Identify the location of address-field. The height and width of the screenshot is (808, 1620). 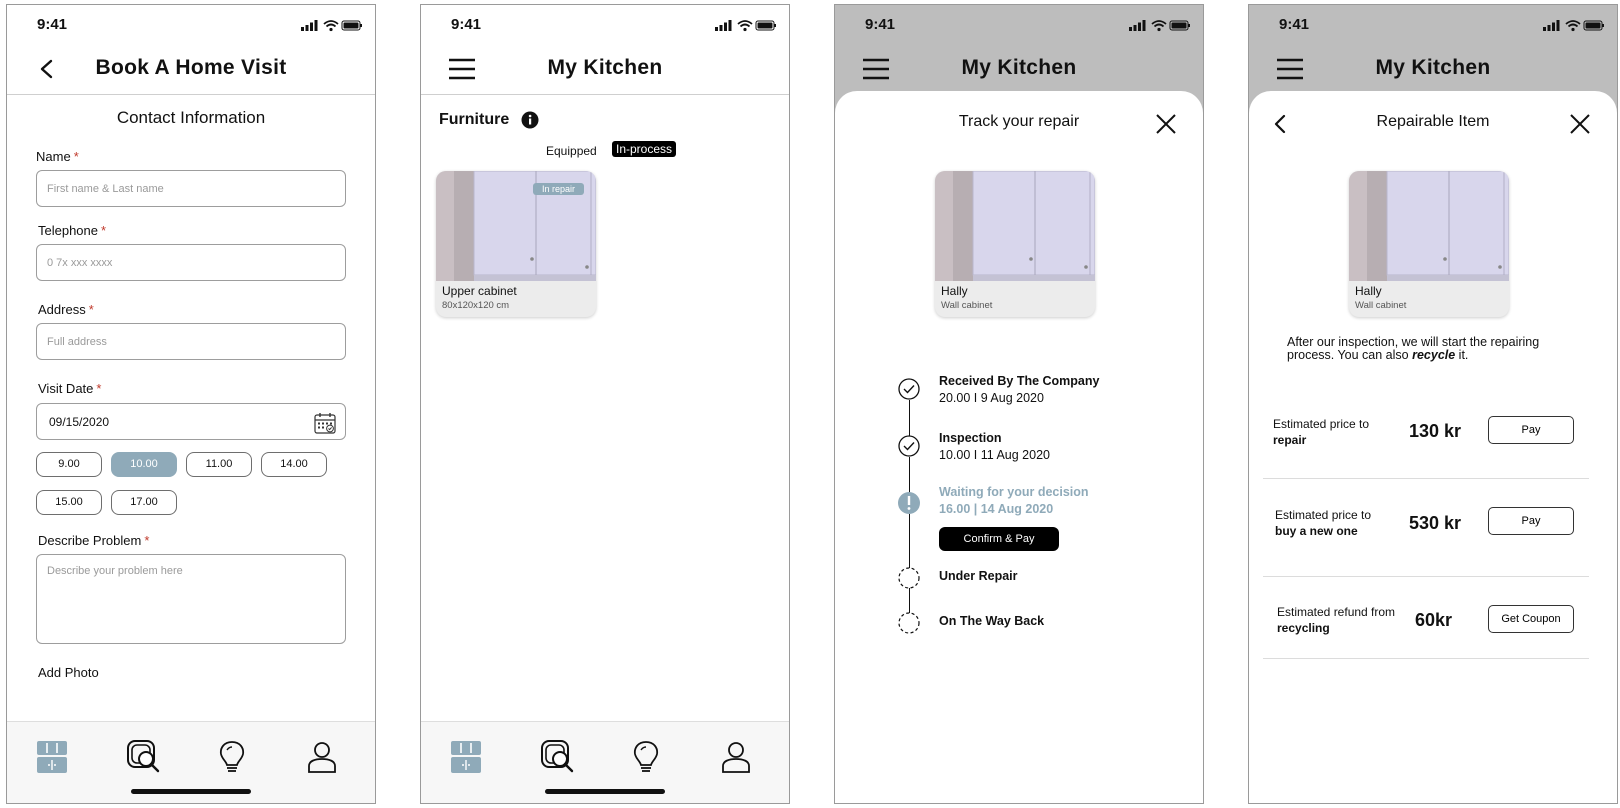
(191, 341).